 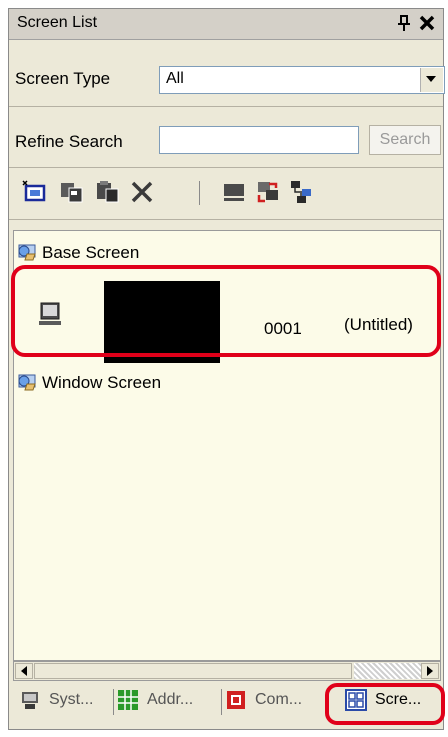 I want to click on tree-node-label: Window Screen, so click(x=102, y=382).